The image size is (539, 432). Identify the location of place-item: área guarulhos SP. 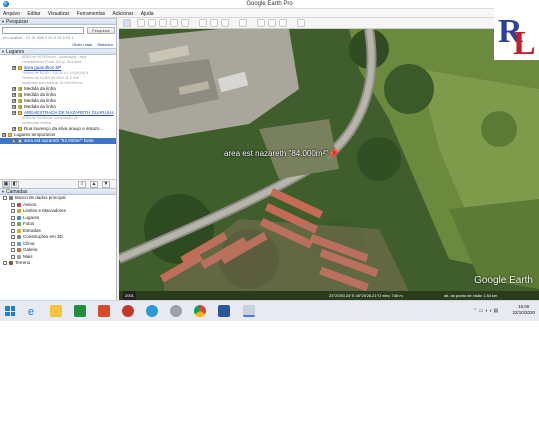
(58, 68).